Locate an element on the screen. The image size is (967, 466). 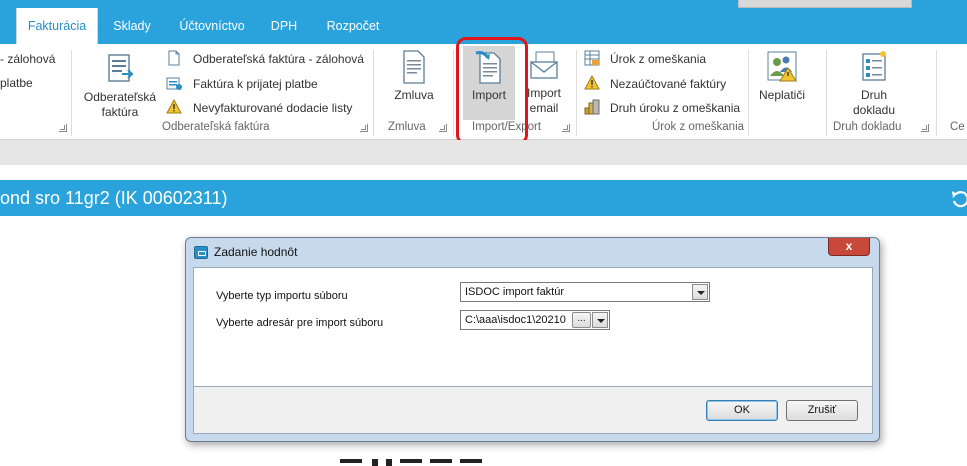
contract-icon is located at coordinates (414, 67).